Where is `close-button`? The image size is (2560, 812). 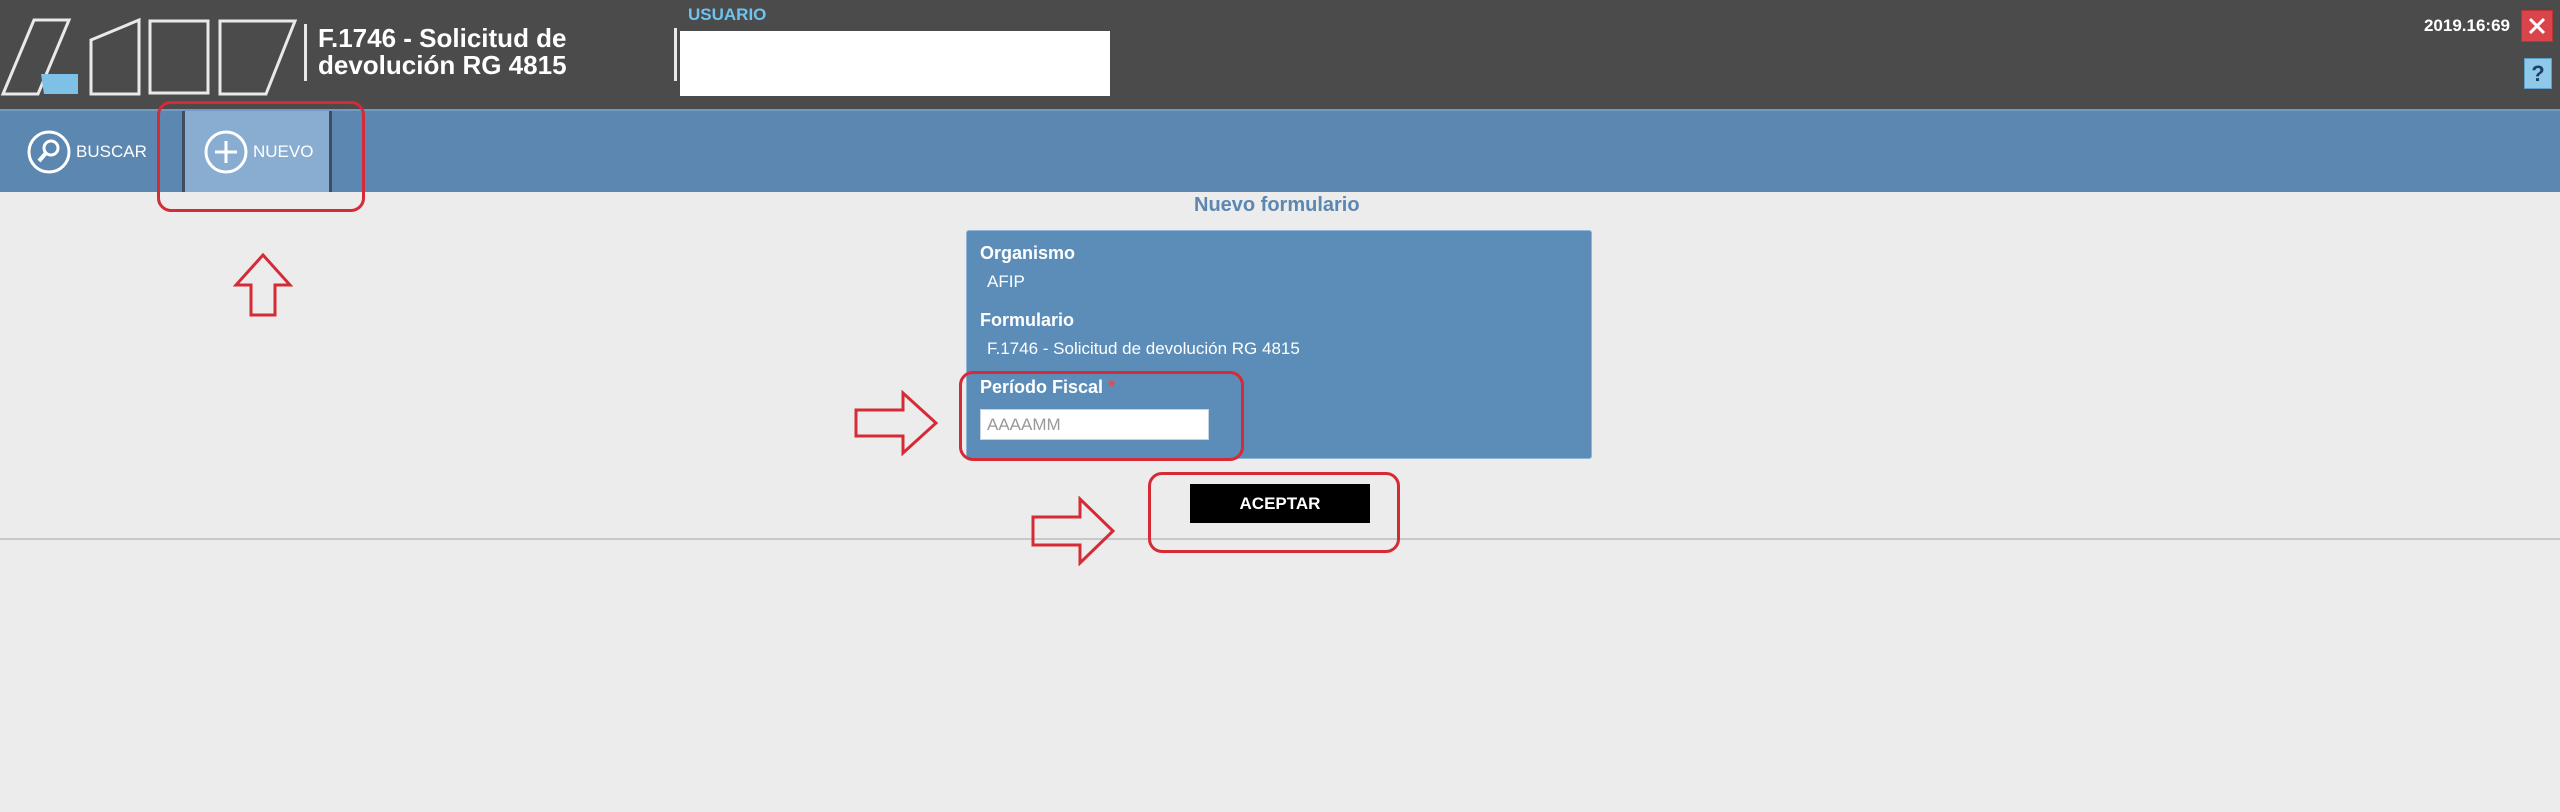 close-button is located at coordinates (2537, 26).